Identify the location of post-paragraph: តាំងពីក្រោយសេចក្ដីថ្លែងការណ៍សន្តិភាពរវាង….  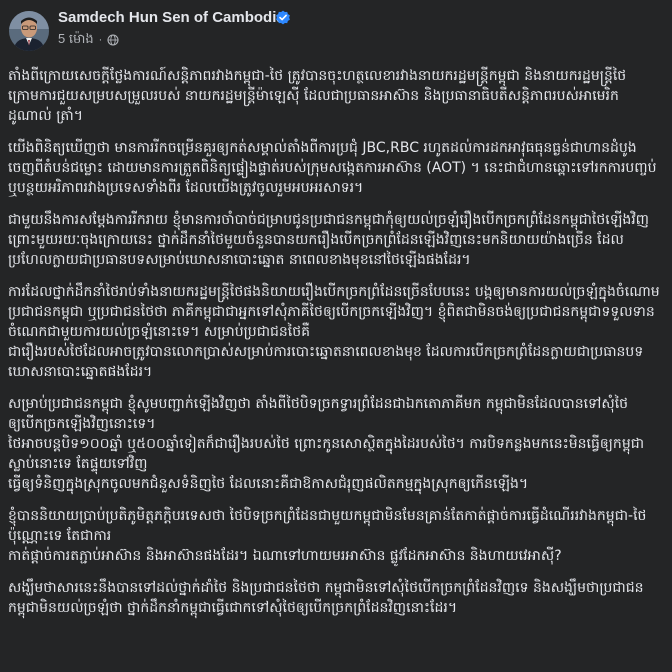
(317, 96).